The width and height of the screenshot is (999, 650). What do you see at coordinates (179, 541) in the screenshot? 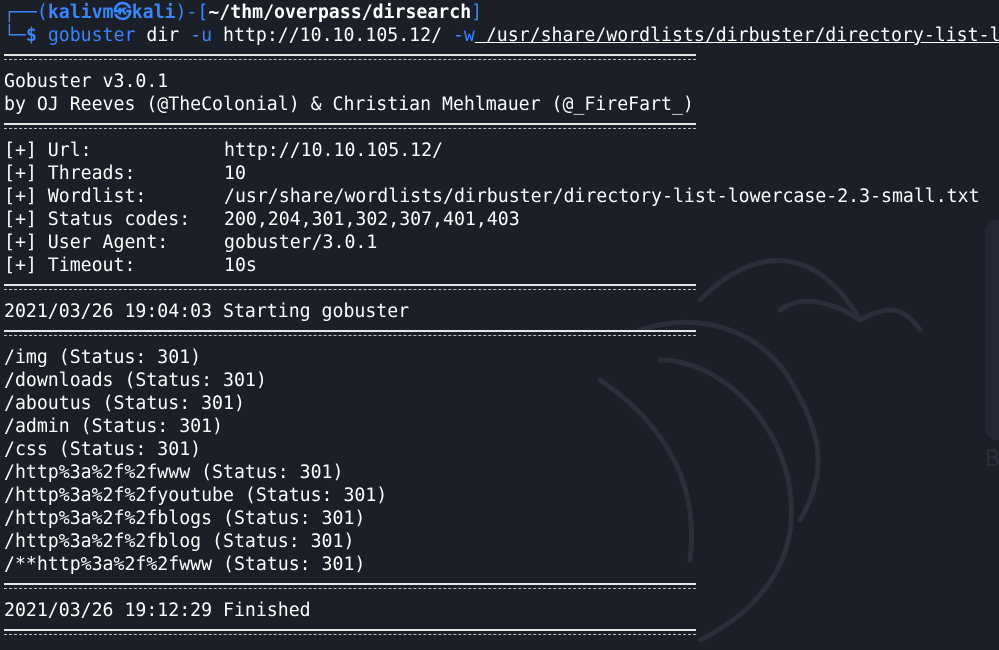
I see `result-line: /http%3a%2f%2fblog (Status: 301)` at bounding box center [179, 541].